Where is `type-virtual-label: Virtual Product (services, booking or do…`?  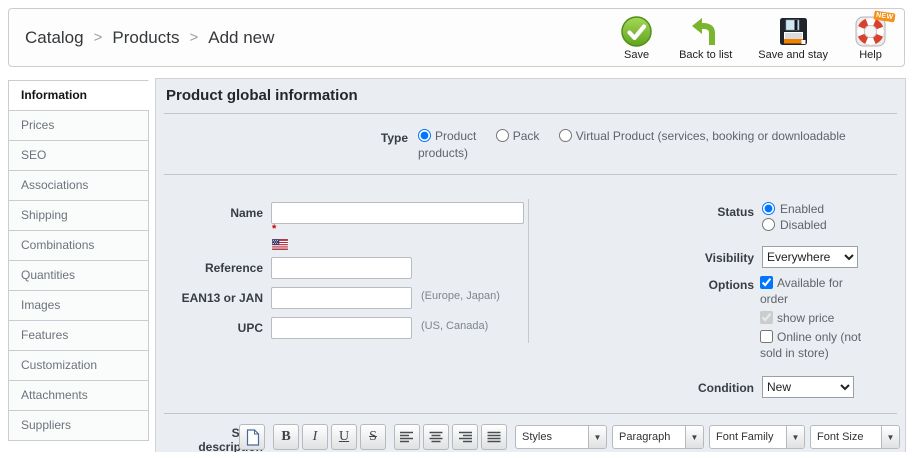
type-virtual-label: Virtual Product (services, booking or do… is located at coordinates (632, 144).